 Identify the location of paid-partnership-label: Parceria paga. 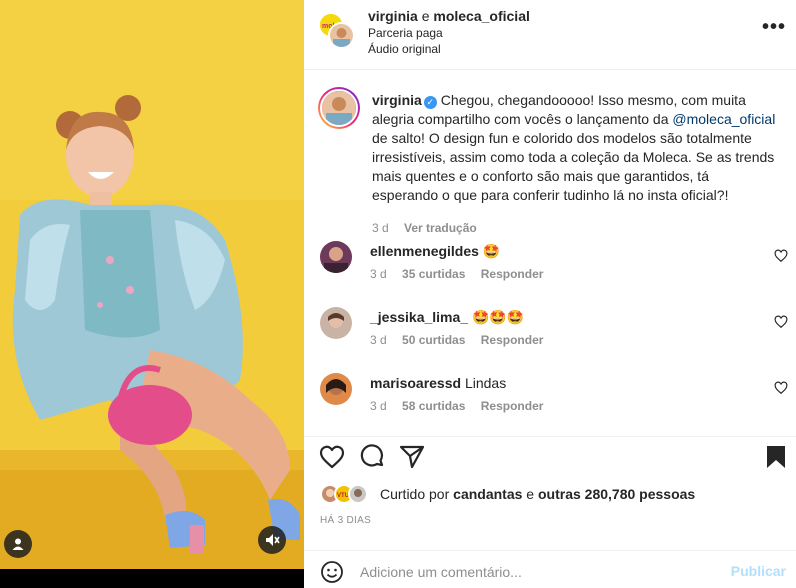
(405, 33).